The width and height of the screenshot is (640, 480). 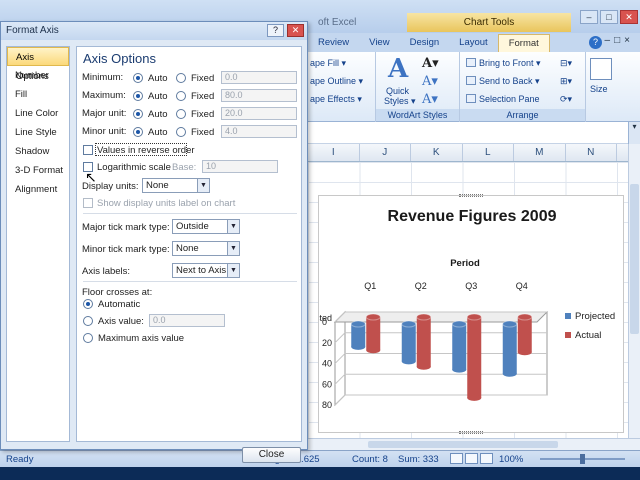 What do you see at coordinates (181, 132) in the screenshot?
I see `minor-unit-fixed-radio` at bounding box center [181, 132].